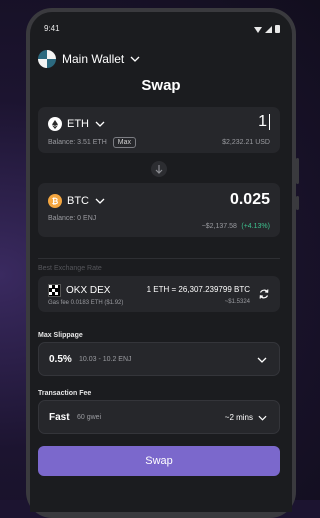  I want to click on fee-select: Fast 60 gwei ~2 mins, so click(159, 417).